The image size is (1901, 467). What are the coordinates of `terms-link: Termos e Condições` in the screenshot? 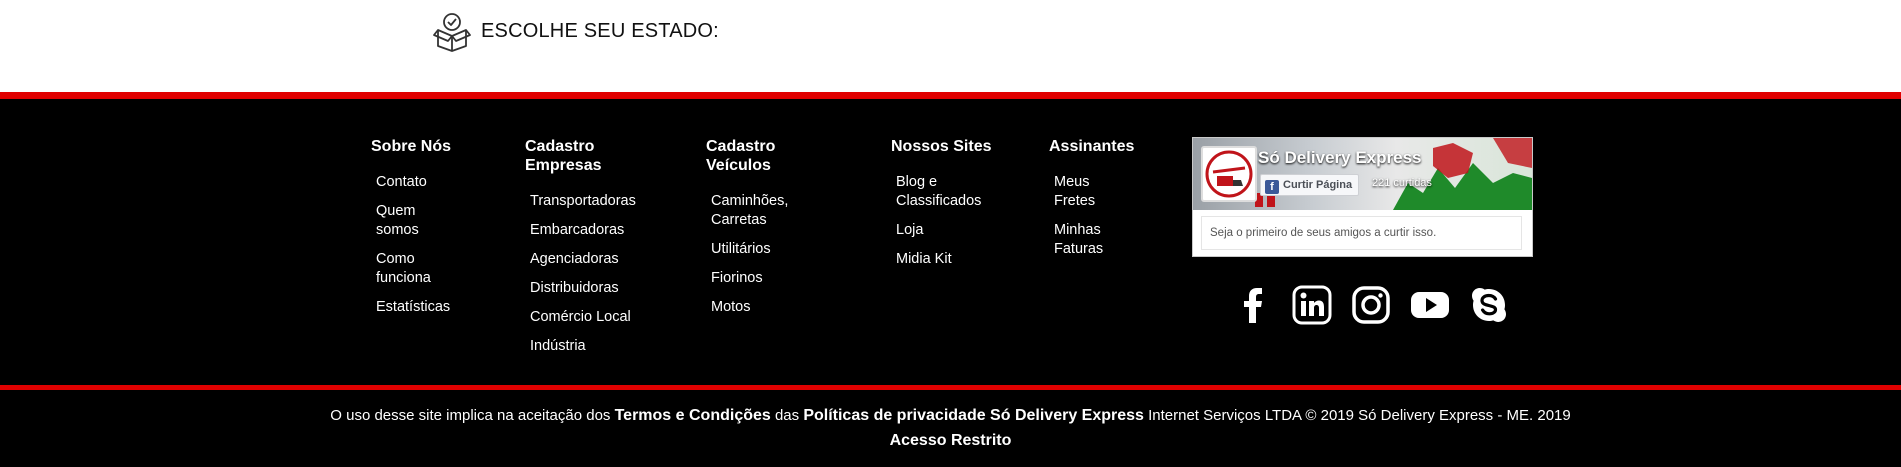 It's located at (693, 415).